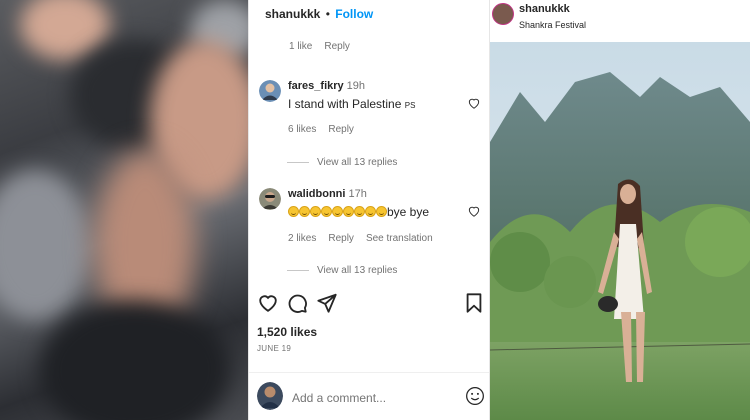 This screenshot has width=750, height=420. I want to click on comment-icon, so click(297, 303).